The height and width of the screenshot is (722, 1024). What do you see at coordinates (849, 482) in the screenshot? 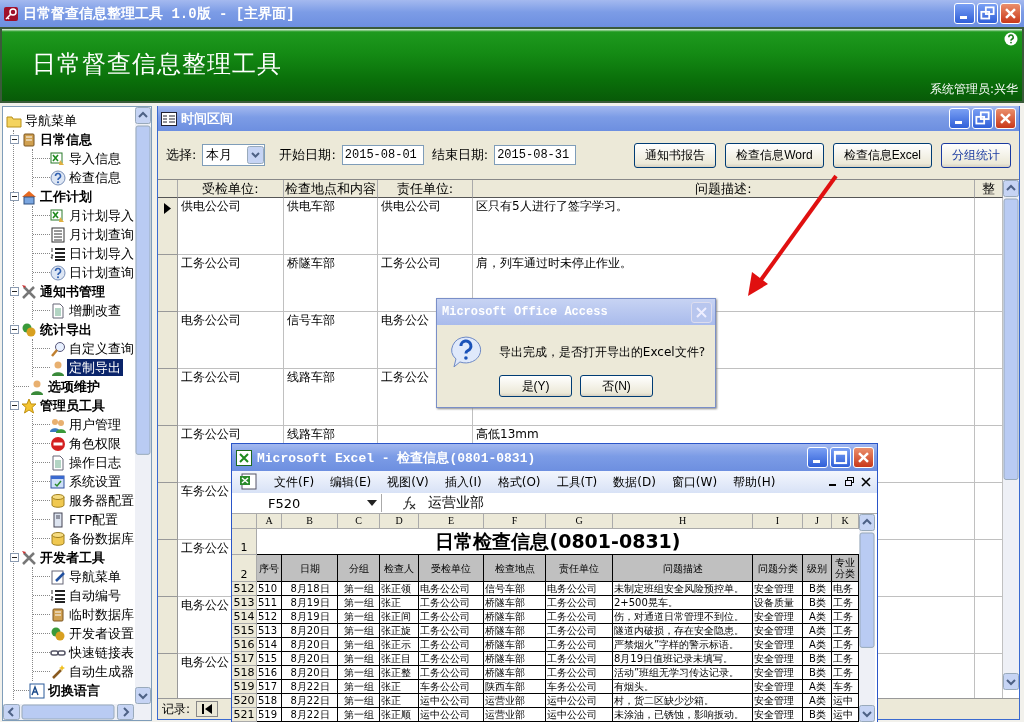
I see `restore-icon` at bounding box center [849, 482].